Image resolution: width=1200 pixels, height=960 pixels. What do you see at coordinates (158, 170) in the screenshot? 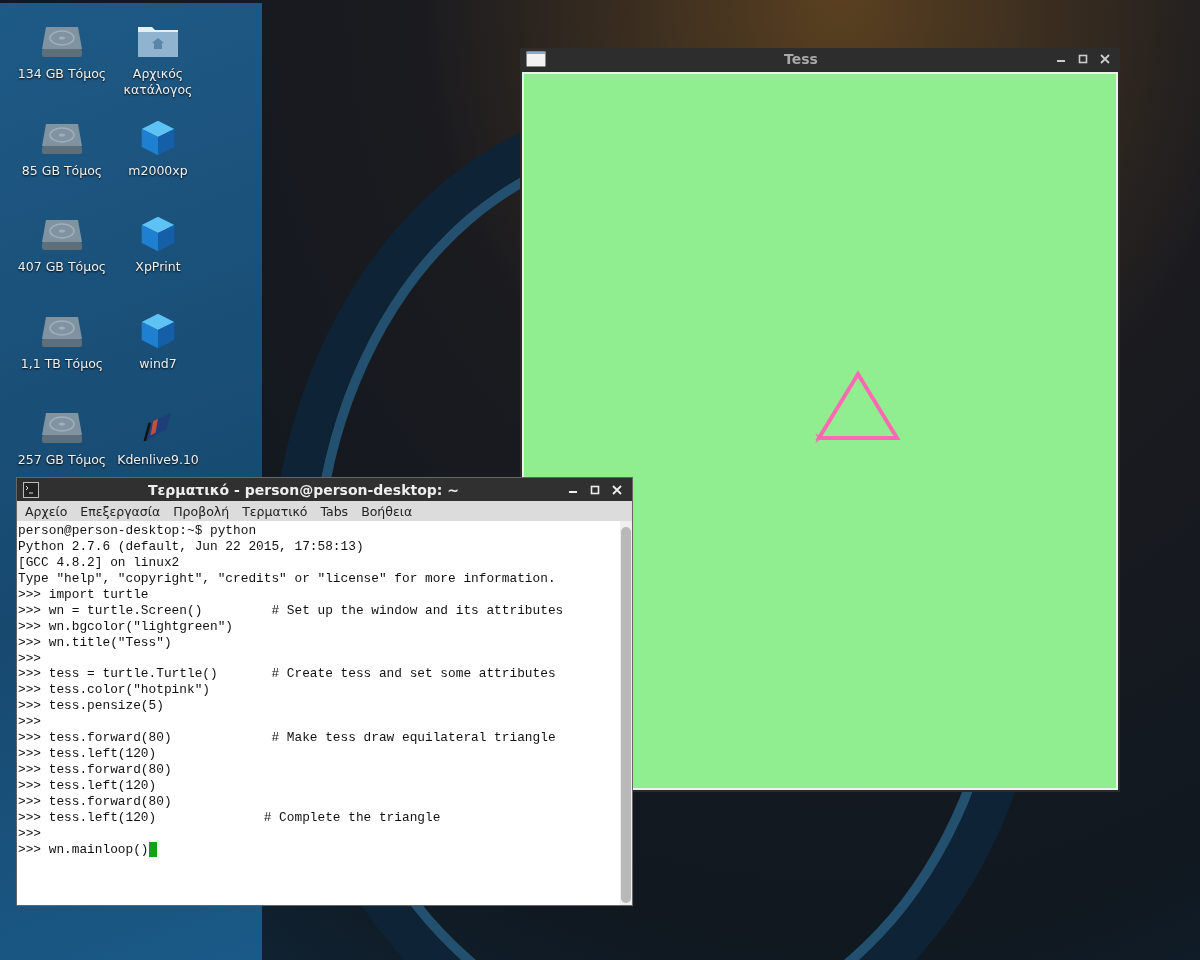
I see `desktop-icon-label: m2000xp` at bounding box center [158, 170].